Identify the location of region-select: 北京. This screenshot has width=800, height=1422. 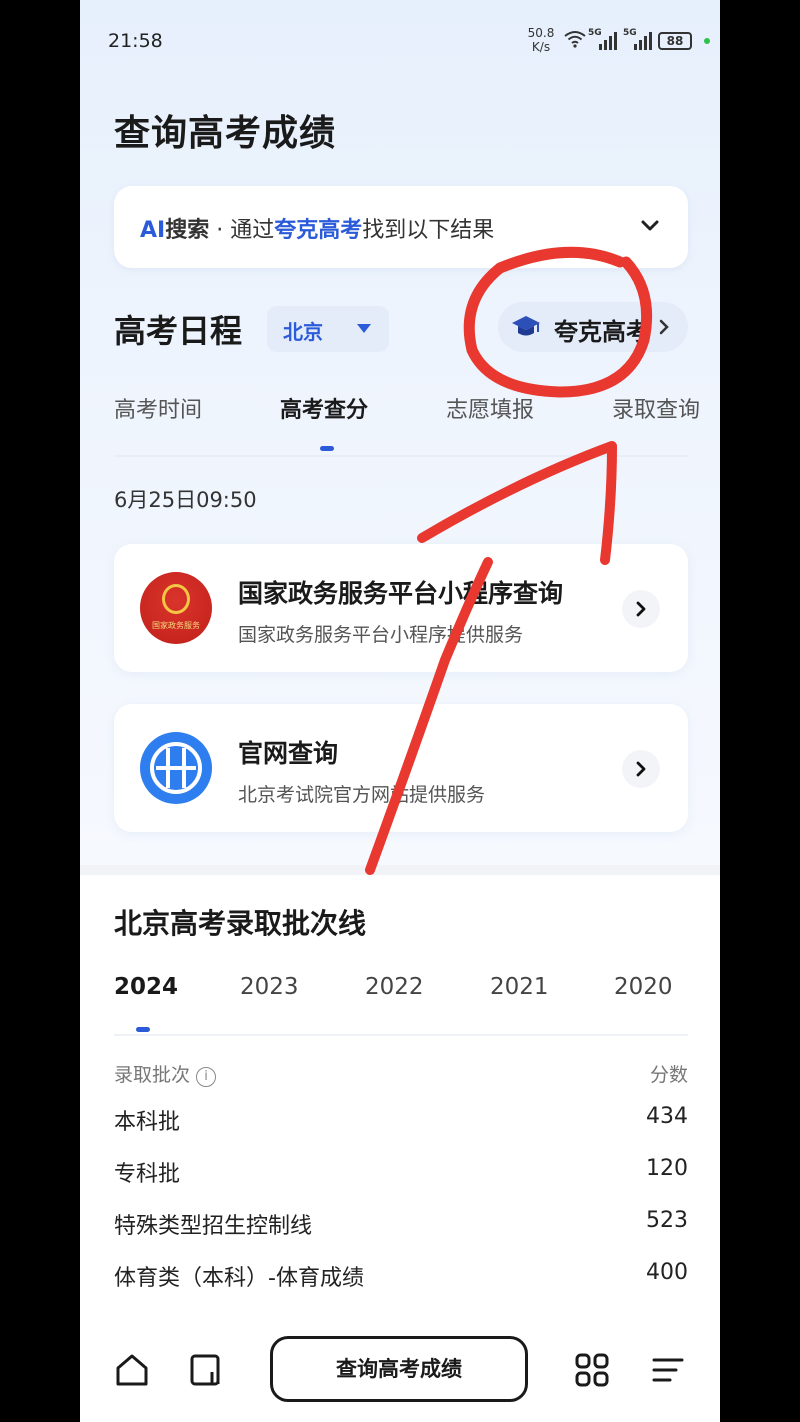
(328, 329).